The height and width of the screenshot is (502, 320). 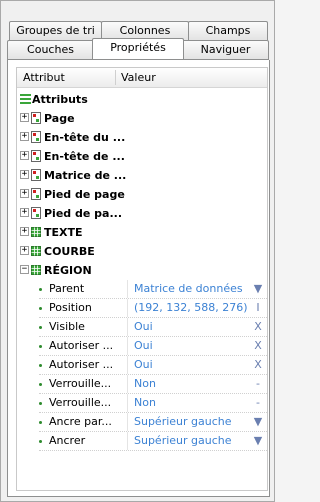 What do you see at coordinates (228, 30) in the screenshot?
I see `tab-champs: Champs` at bounding box center [228, 30].